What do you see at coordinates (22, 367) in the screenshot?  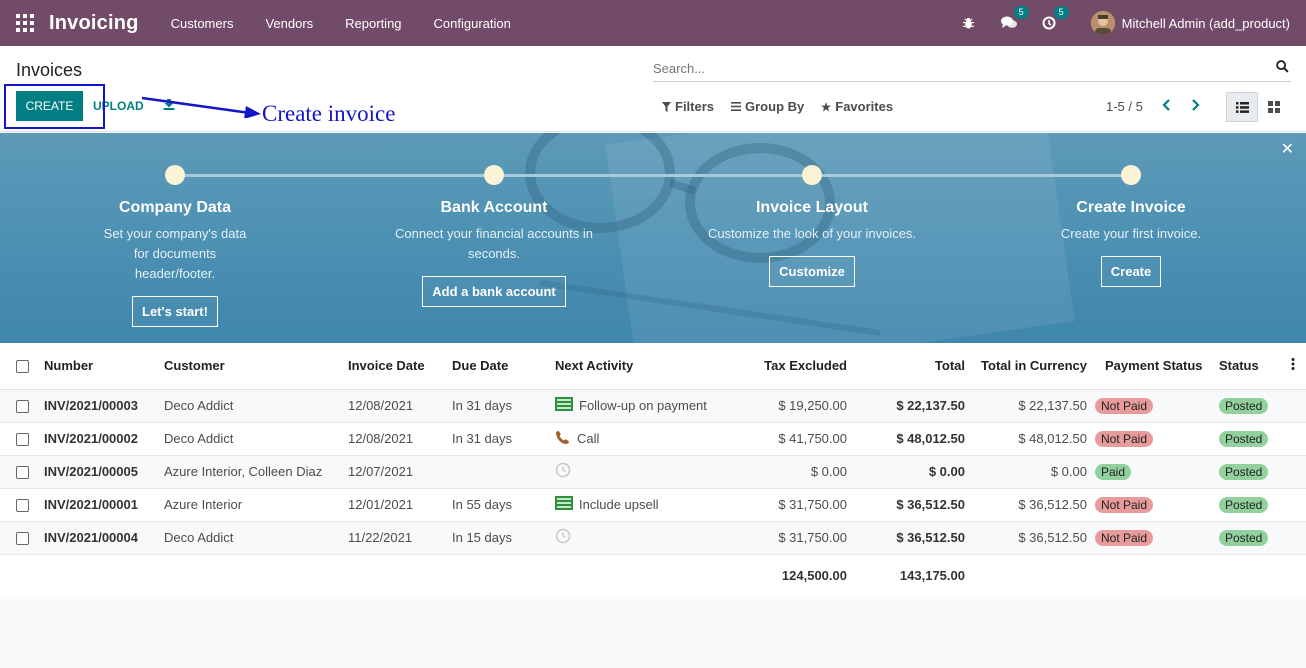 I see `select-all-checkbox` at bounding box center [22, 367].